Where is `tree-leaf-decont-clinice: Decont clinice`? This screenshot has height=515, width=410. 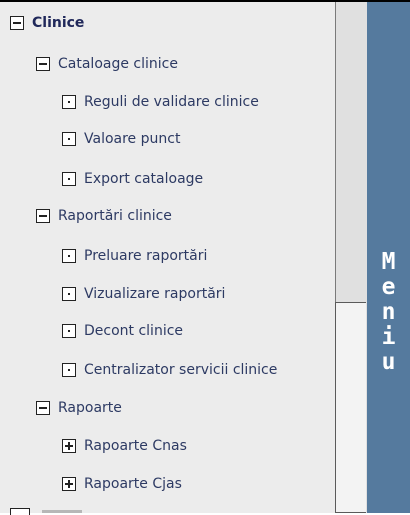
tree-leaf-decont-clinice: Decont clinice is located at coordinates (122, 331).